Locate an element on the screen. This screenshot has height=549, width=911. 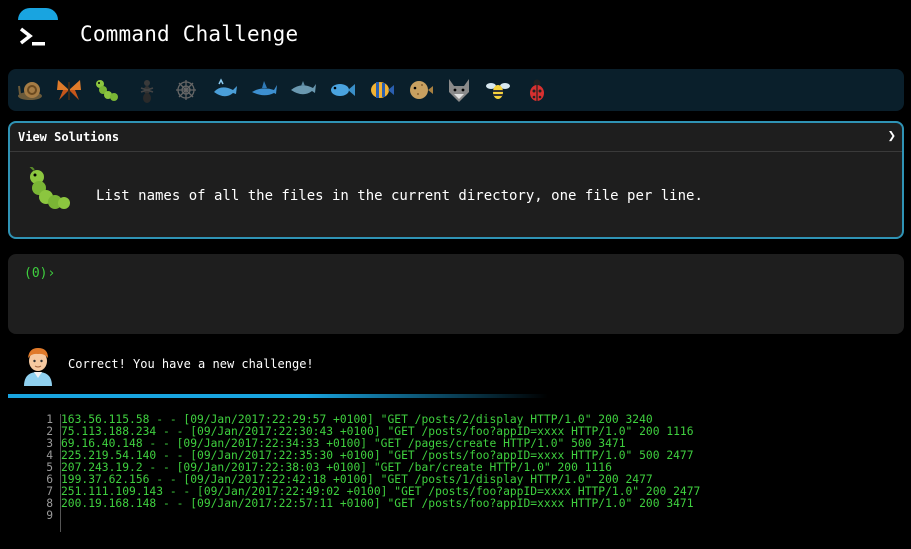
line-number: 9 is located at coordinates (49, 515).